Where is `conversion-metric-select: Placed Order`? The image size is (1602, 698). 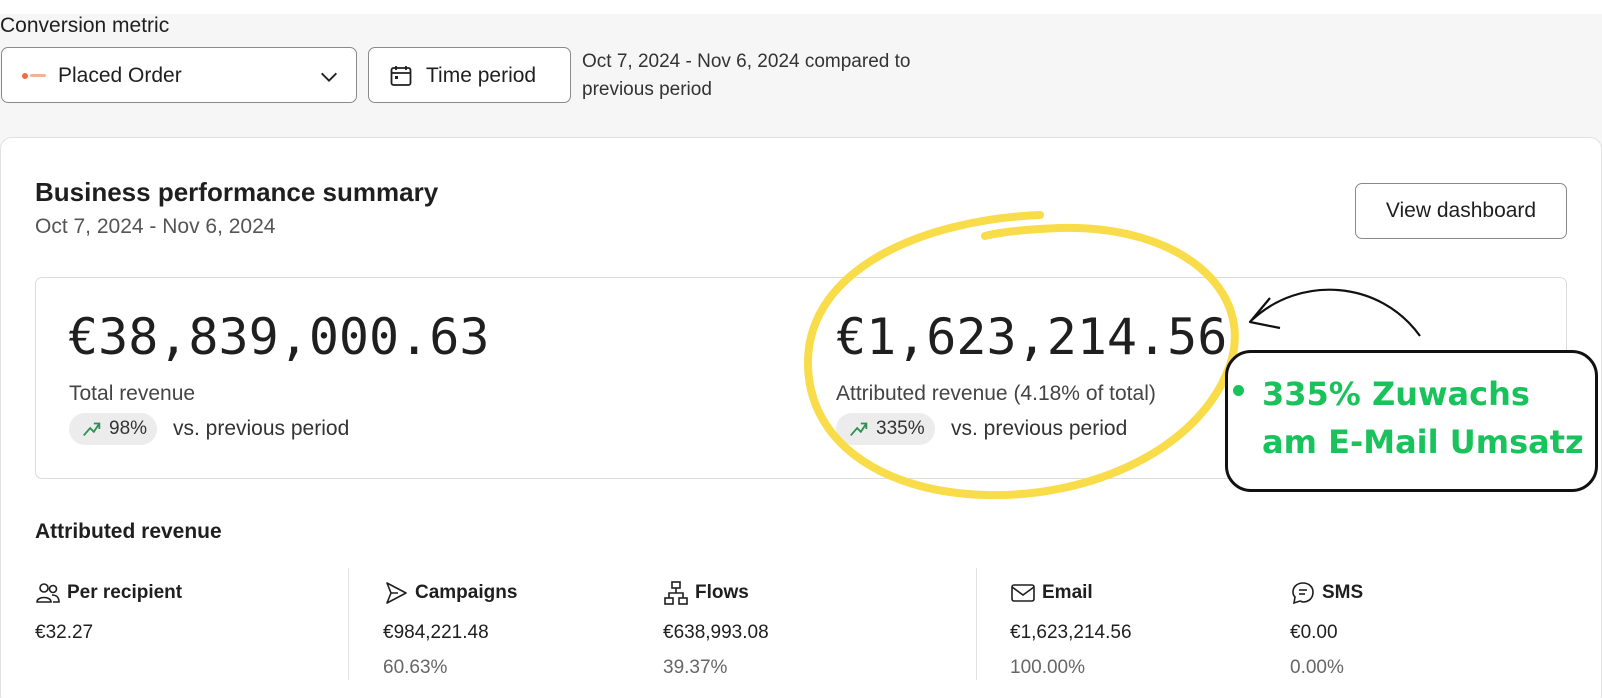
conversion-metric-select: Placed Order is located at coordinates (179, 75).